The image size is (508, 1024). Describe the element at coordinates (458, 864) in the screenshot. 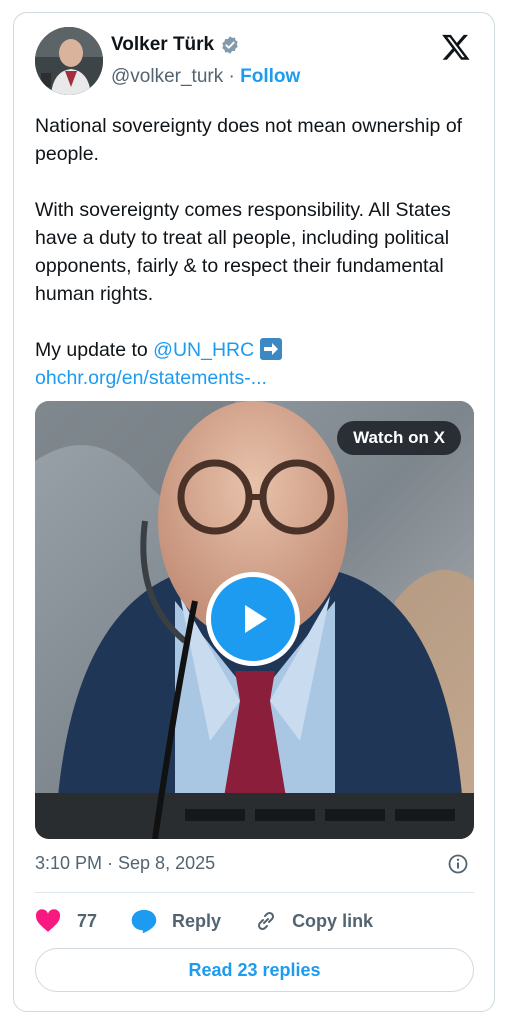

I see `info-icon` at that location.